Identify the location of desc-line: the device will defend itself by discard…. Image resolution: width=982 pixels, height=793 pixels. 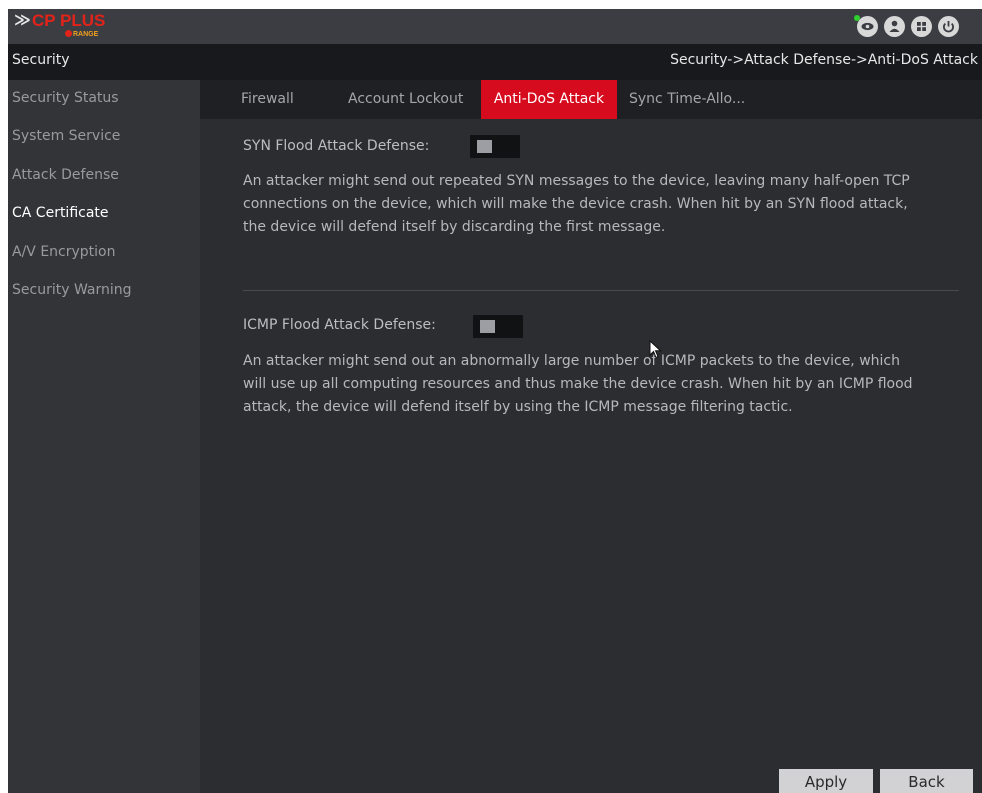
(454, 227).